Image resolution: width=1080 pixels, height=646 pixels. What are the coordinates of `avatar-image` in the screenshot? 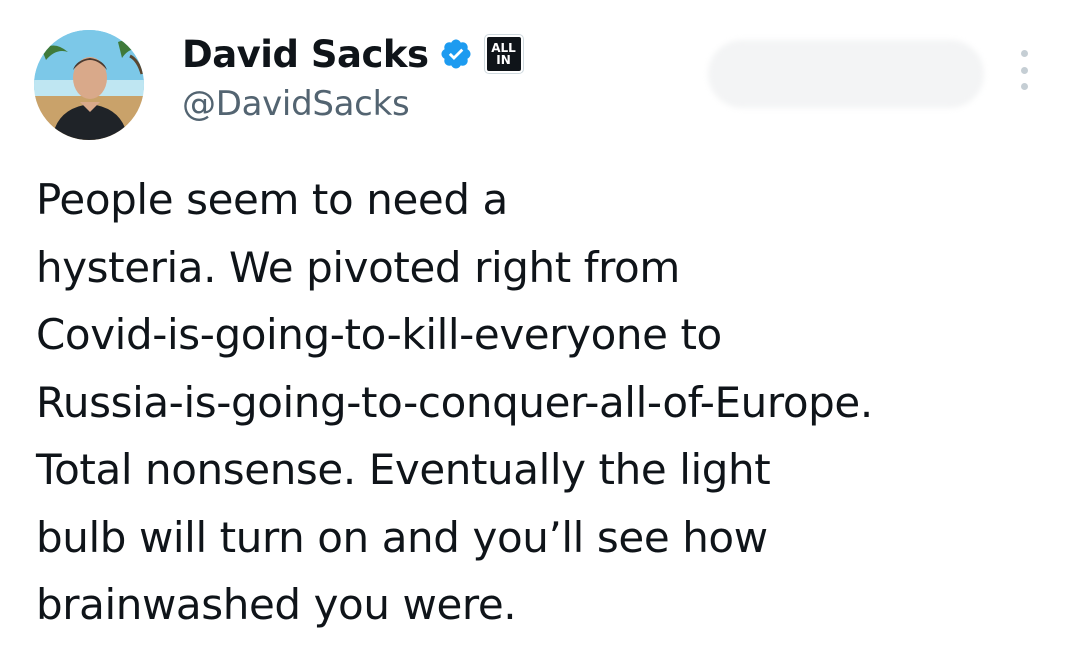 It's located at (89, 85).